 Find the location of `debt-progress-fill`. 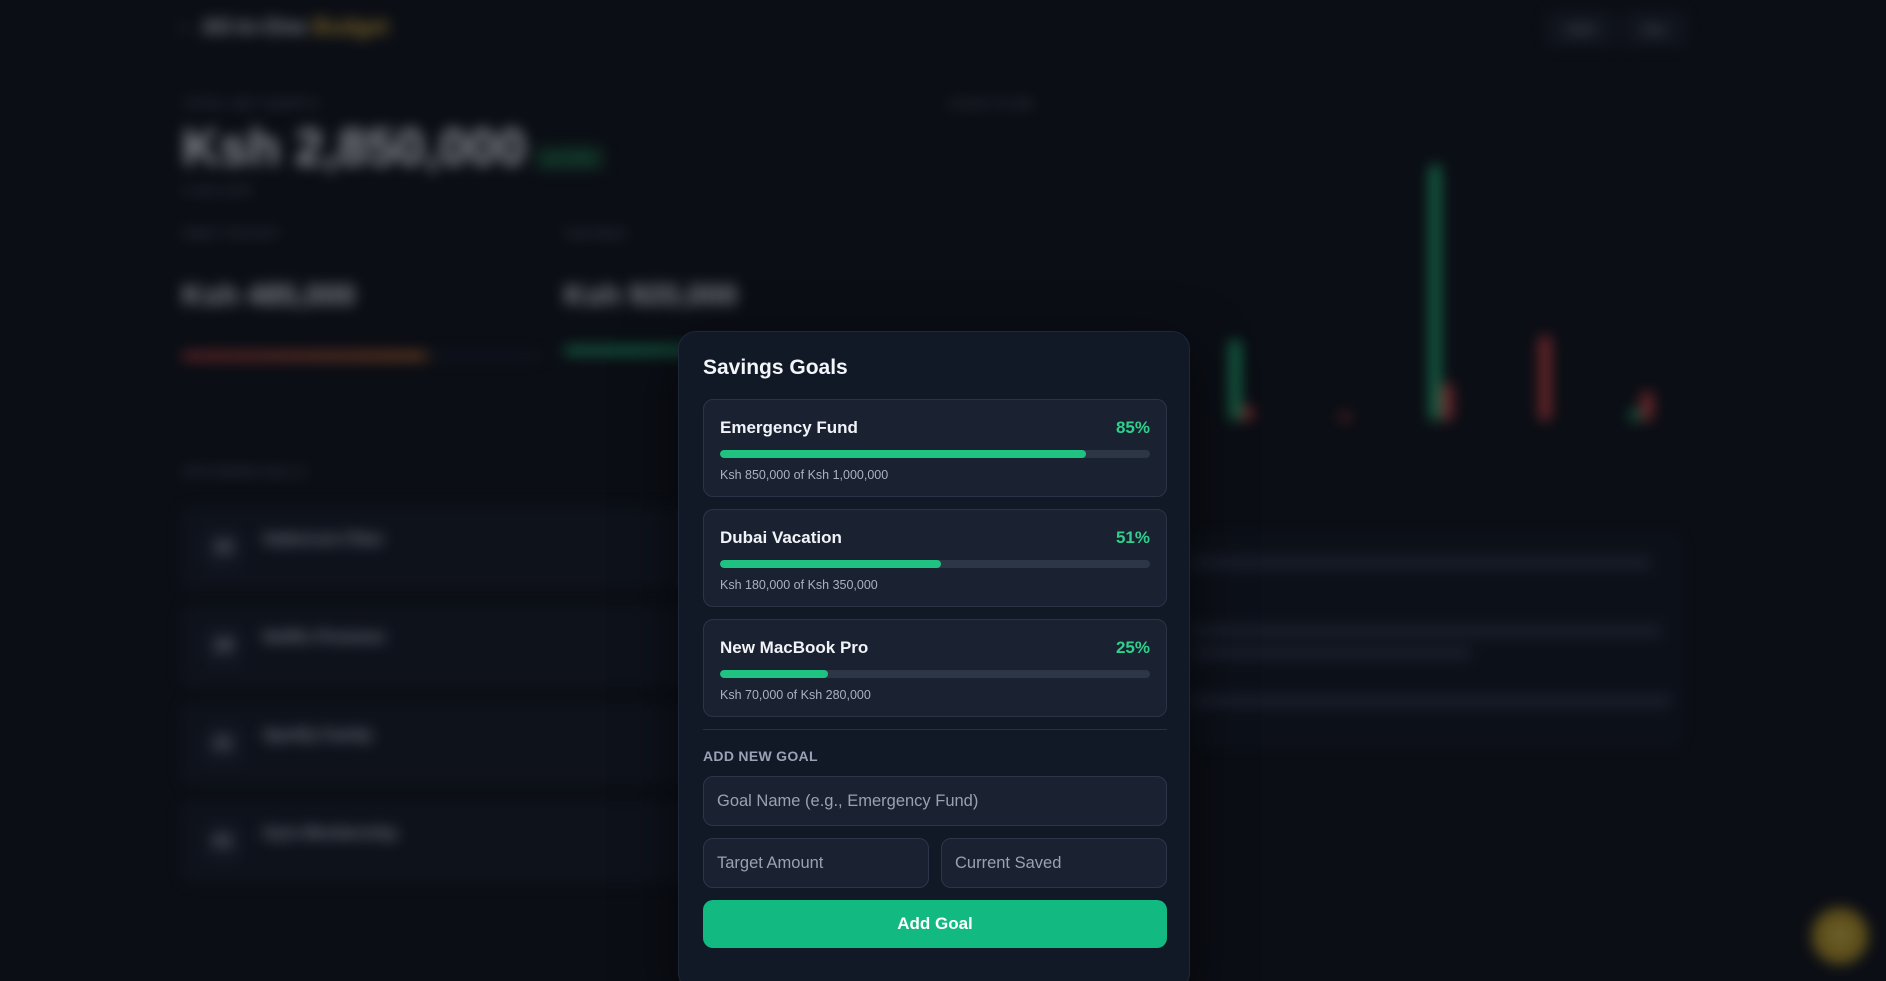

debt-progress-fill is located at coordinates (304, 356).